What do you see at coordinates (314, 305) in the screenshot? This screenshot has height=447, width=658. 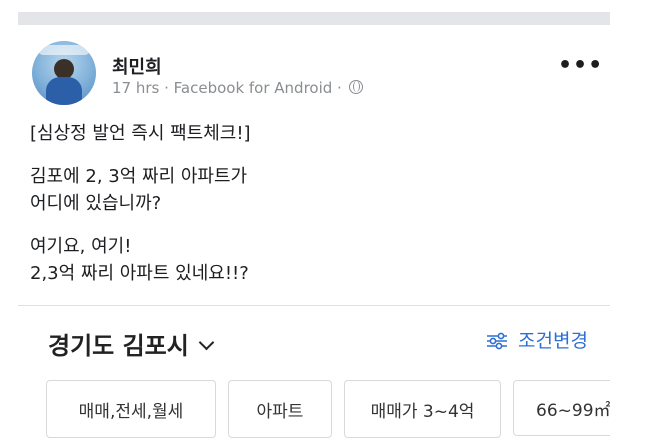 I see `section-divider` at bounding box center [314, 305].